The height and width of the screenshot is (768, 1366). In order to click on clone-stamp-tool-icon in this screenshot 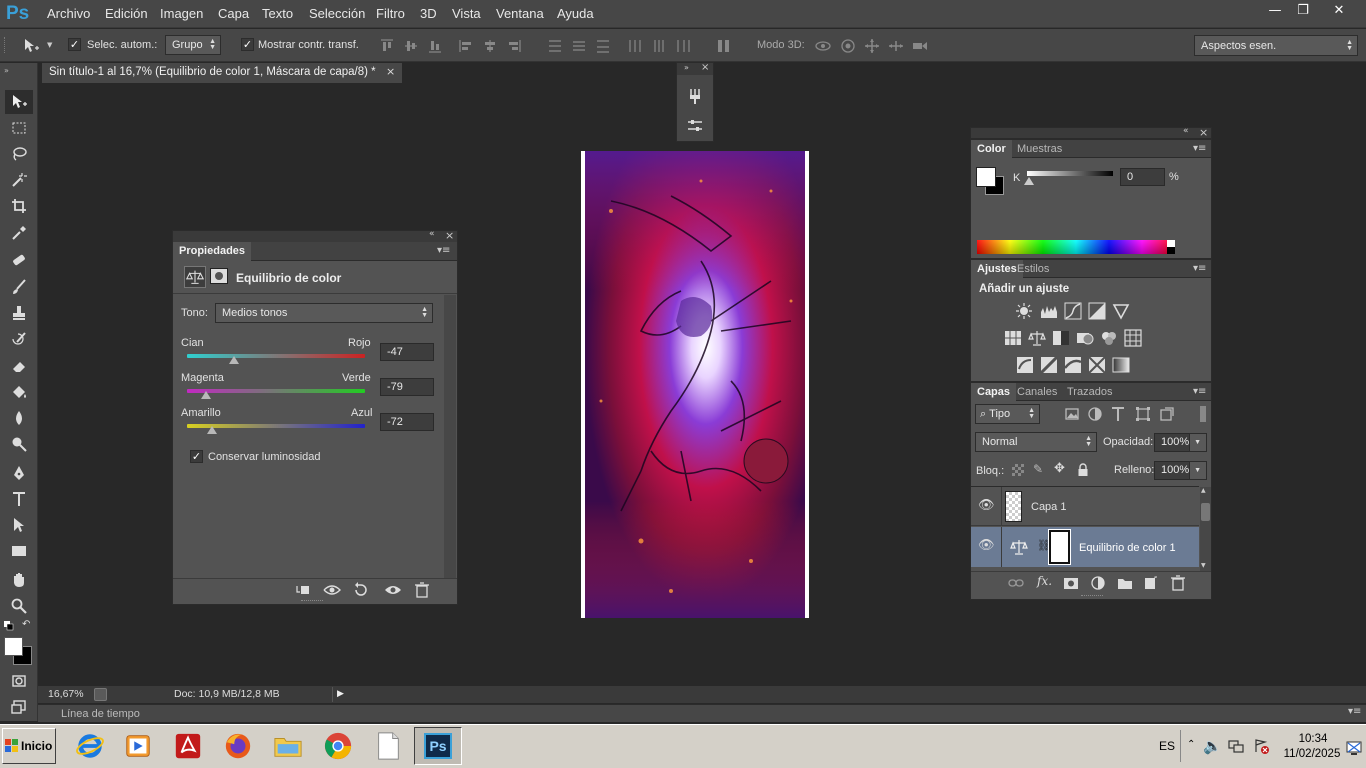, I will do `click(19, 313)`.